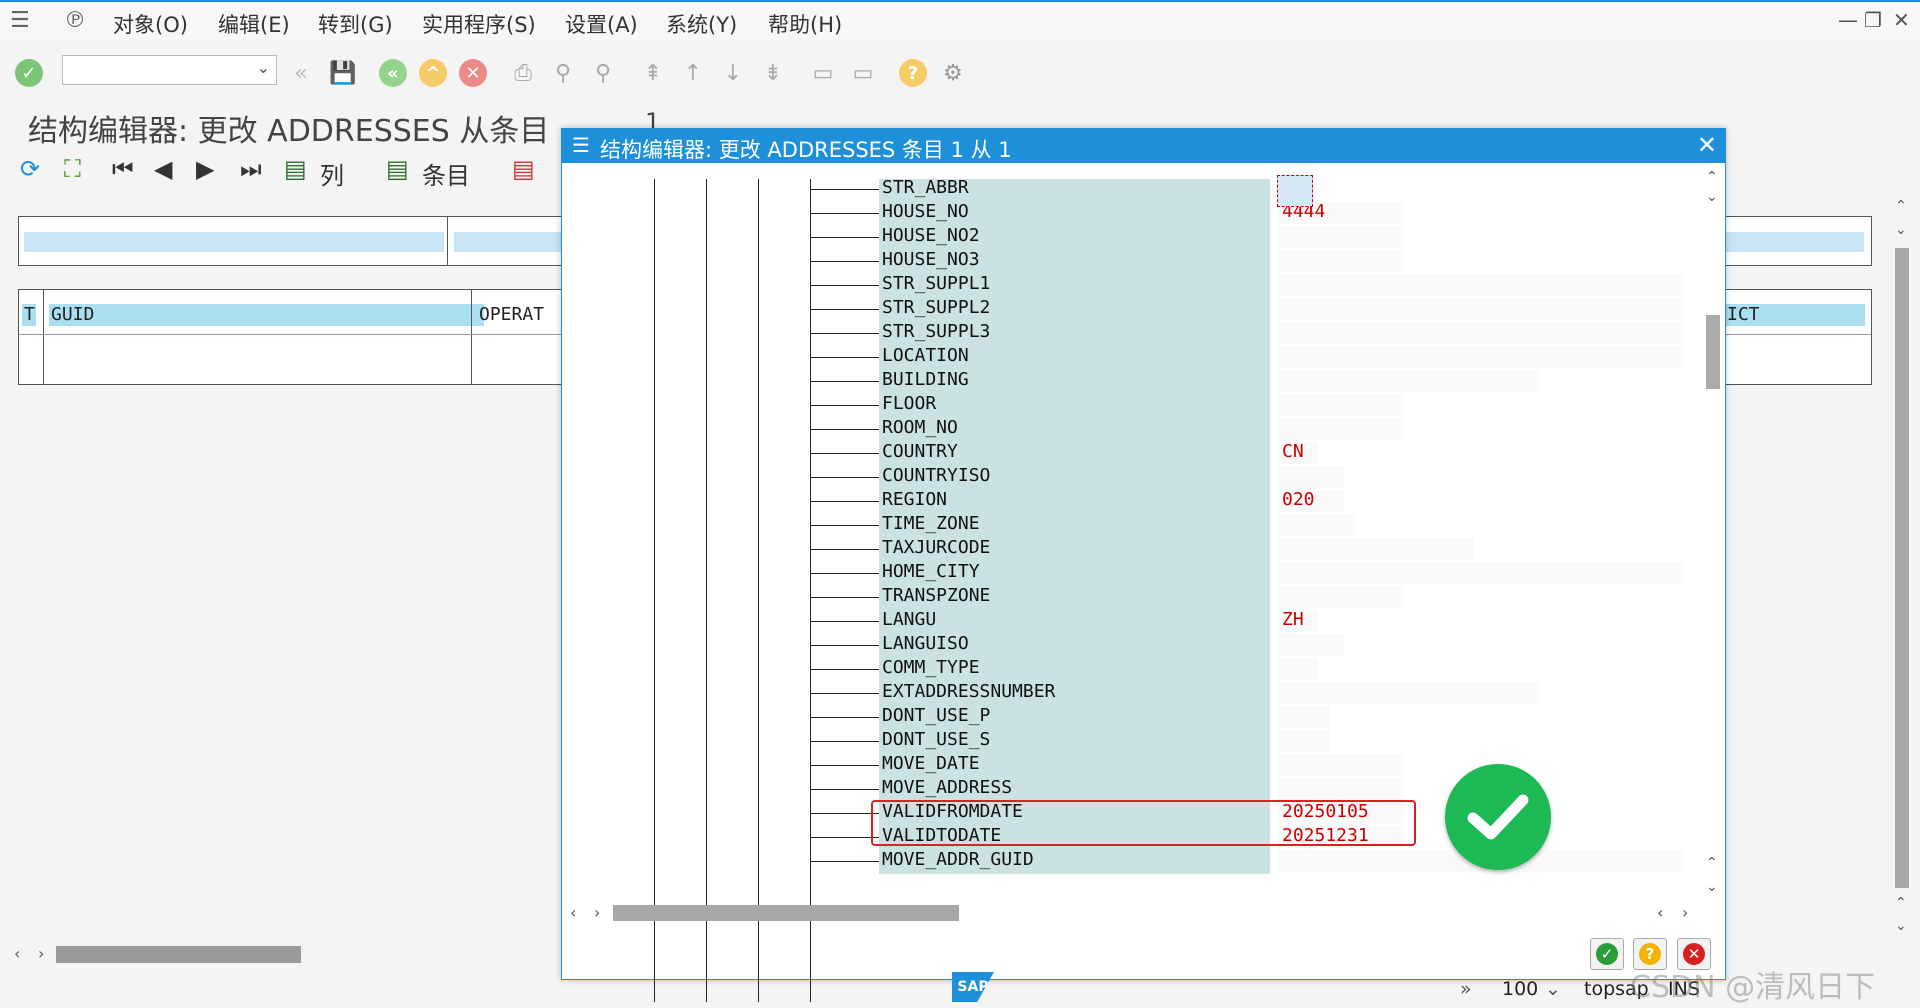 The width and height of the screenshot is (1920, 1008). What do you see at coordinates (393, 73) in the screenshot?
I see `back-button: «` at bounding box center [393, 73].